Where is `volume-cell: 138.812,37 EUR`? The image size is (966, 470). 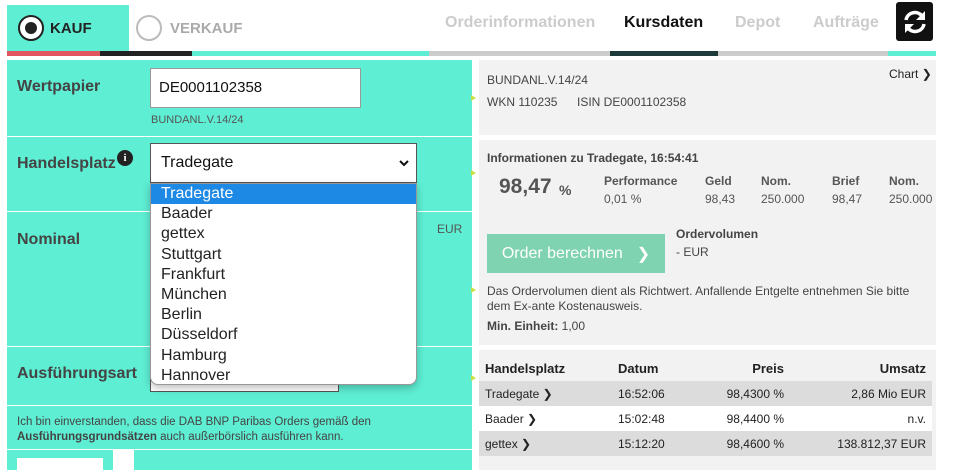 volume-cell: 138.812,37 EUR is located at coordinates (861, 443).